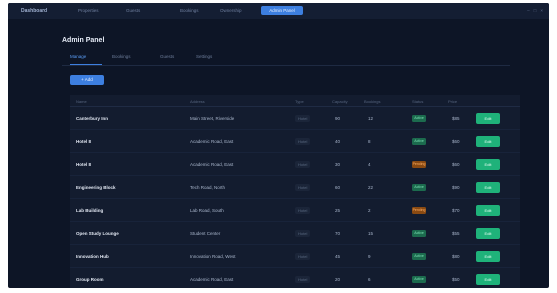  What do you see at coordinates (231, 10) in the screenshot?
I see `nav-link-ownership: Ownership` at bounding box center [231, 10].